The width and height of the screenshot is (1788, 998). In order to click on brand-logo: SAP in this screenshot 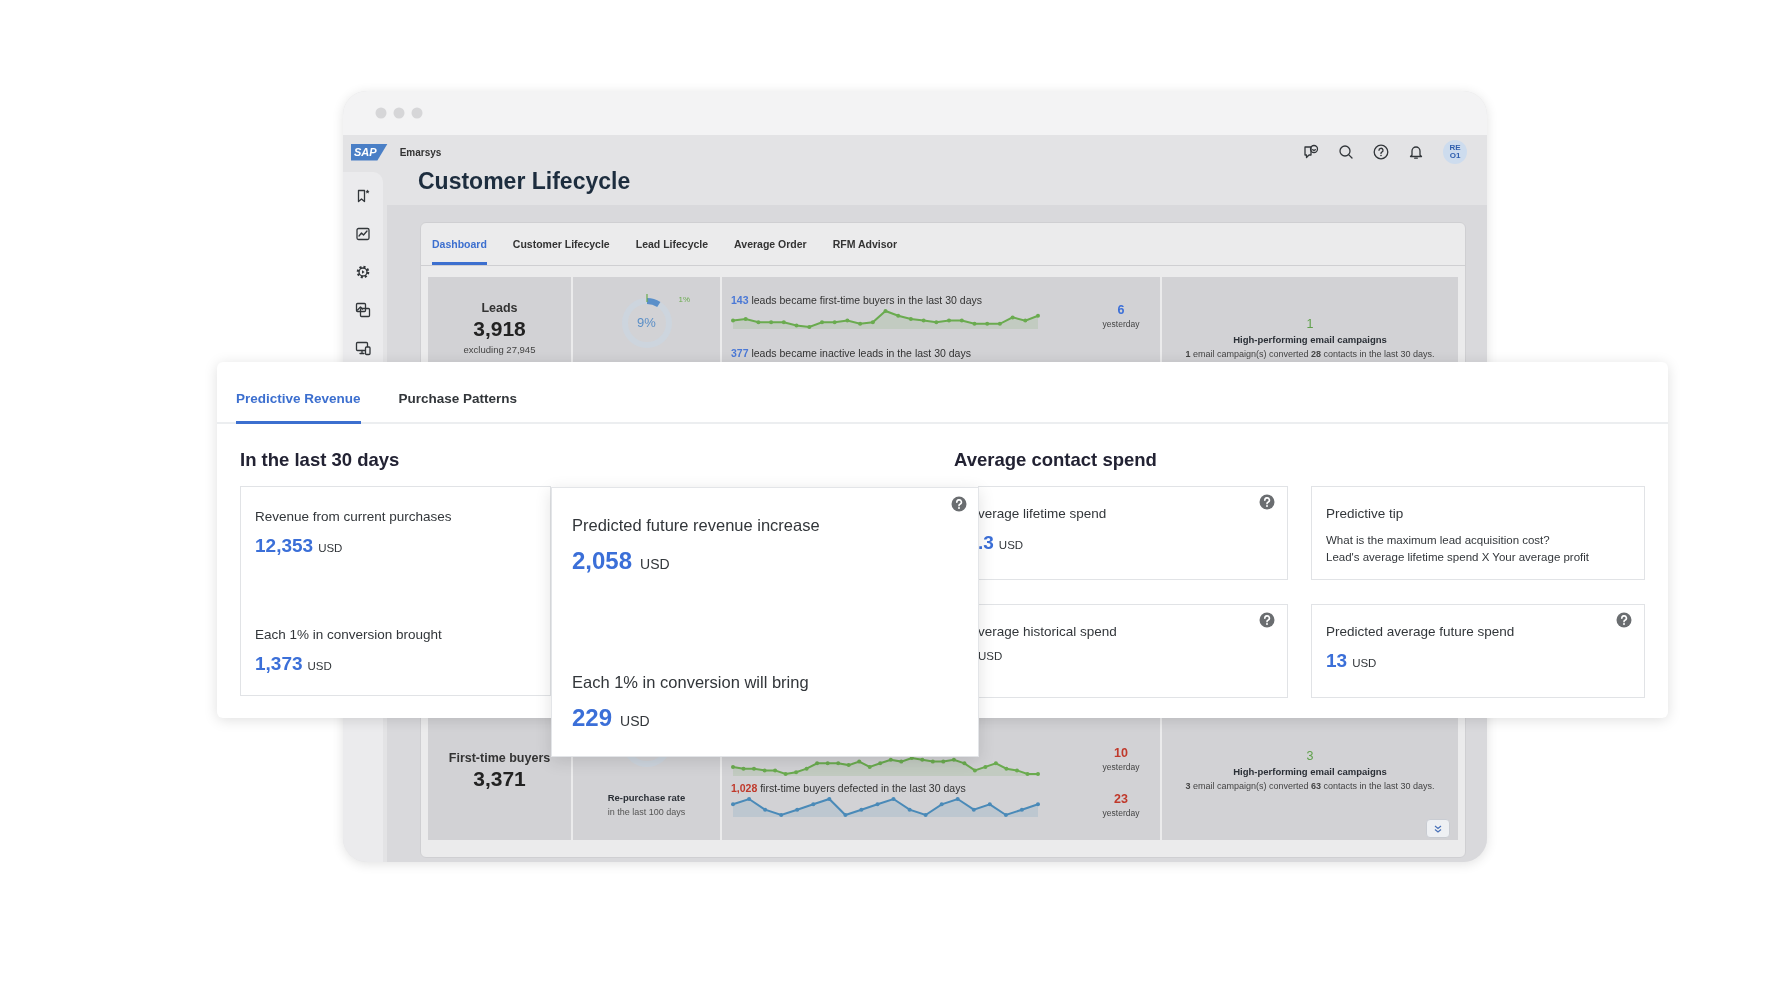, I will do `click(369, 152)`.